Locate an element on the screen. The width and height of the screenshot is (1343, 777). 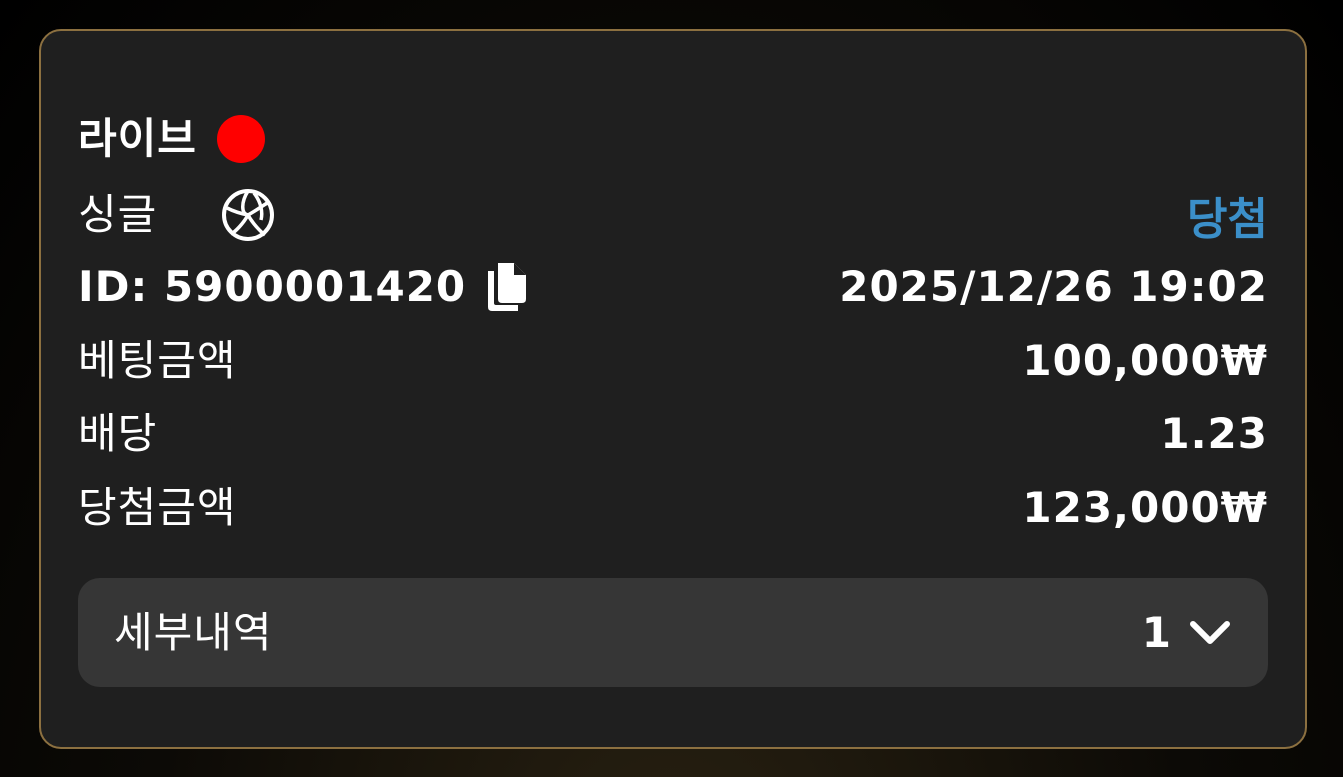
payout-value: 123,000₩ is located at coordinates (1145, 507).